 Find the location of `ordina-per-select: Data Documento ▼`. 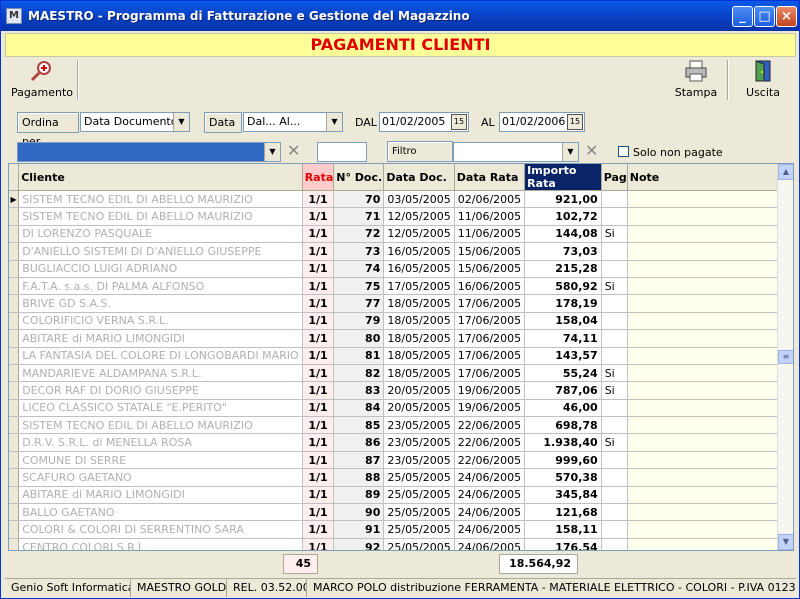

ordina-per-select: Data Documento ▼ is located at coordinates (135, 122).